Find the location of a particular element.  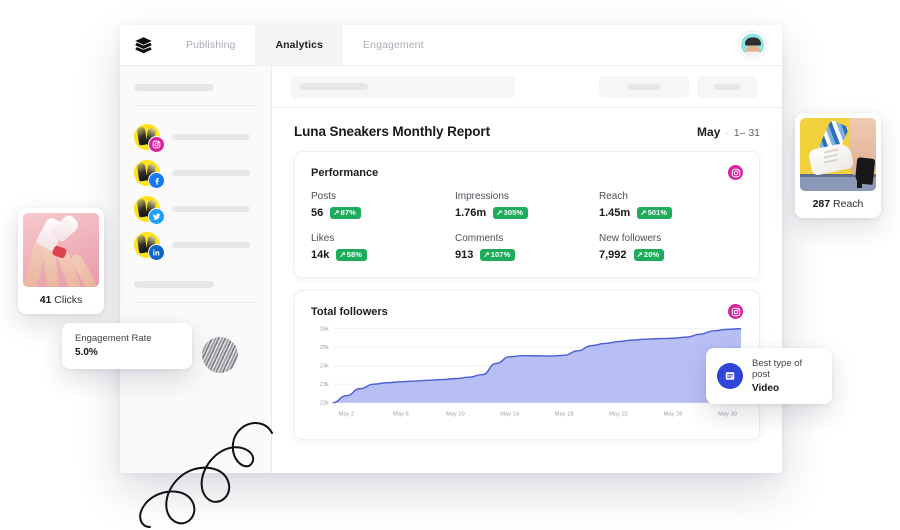

sidebar-divider is located at coordinates (195, 105).